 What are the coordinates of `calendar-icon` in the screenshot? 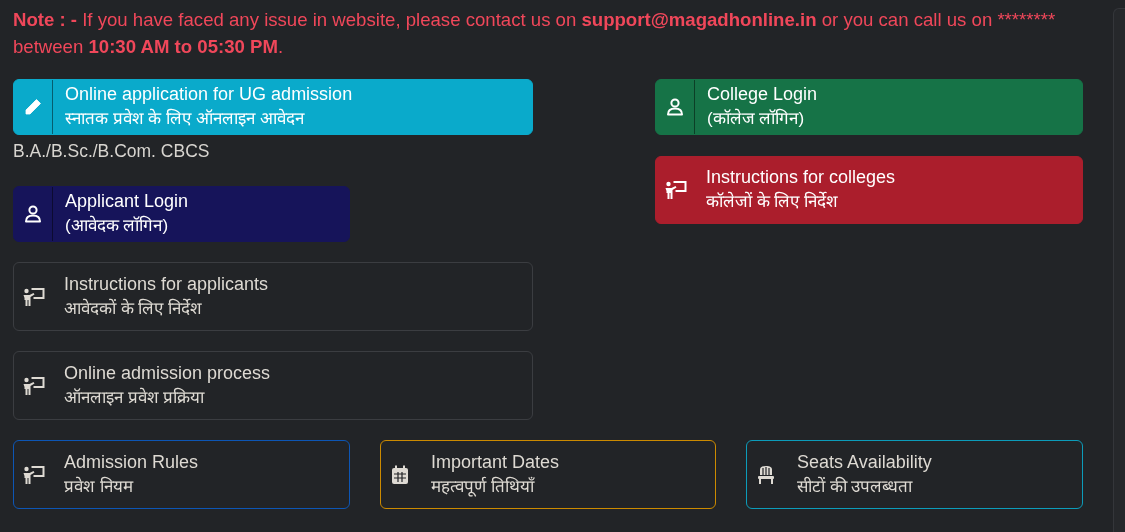 It's located at (400, 474).